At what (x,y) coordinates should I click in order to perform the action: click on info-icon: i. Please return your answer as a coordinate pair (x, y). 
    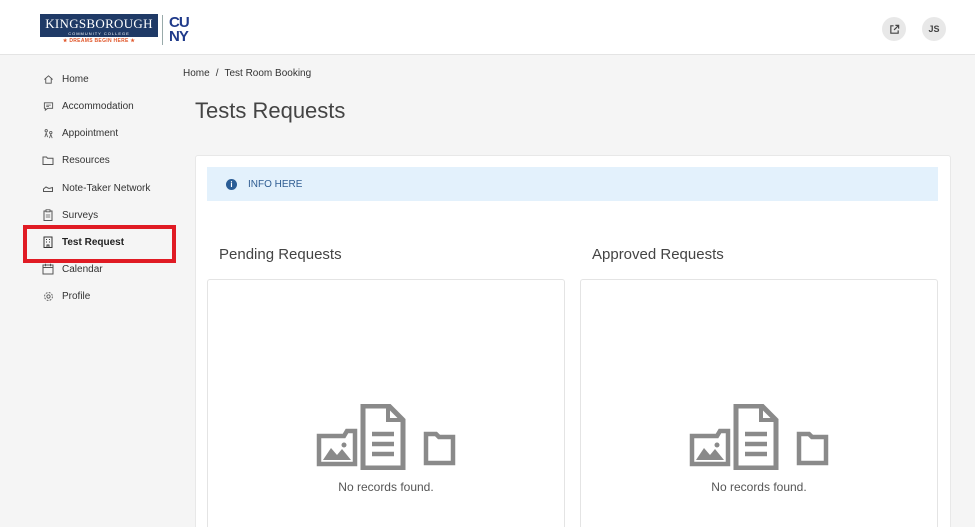
    Looking at the image, I should click on (231, 184).